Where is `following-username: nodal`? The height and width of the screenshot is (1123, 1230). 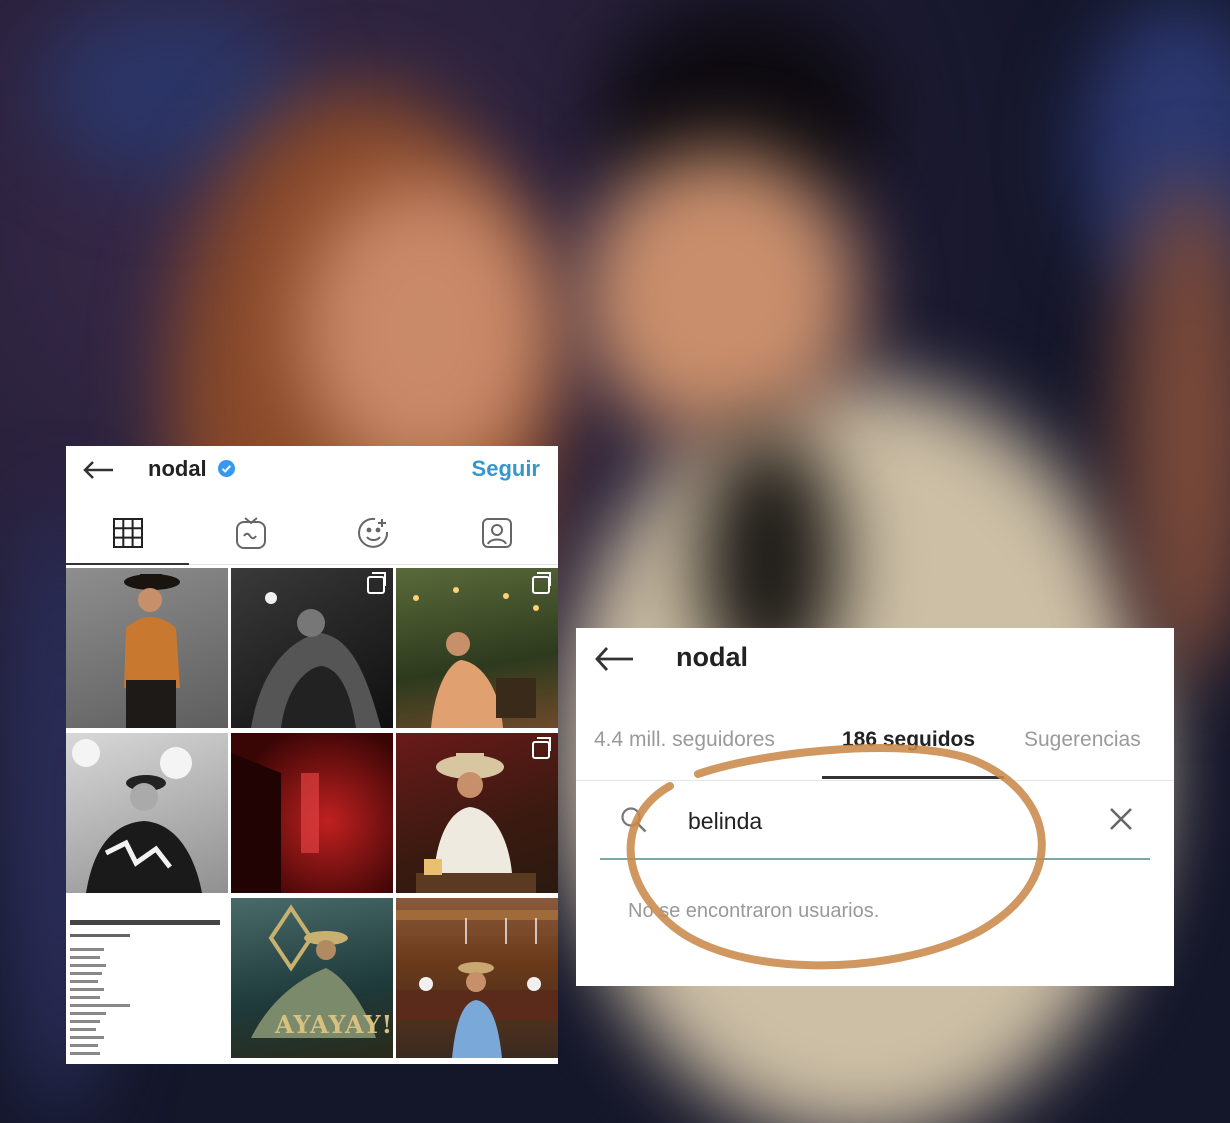 following-username: nodal is located at coordinates (712, 657).